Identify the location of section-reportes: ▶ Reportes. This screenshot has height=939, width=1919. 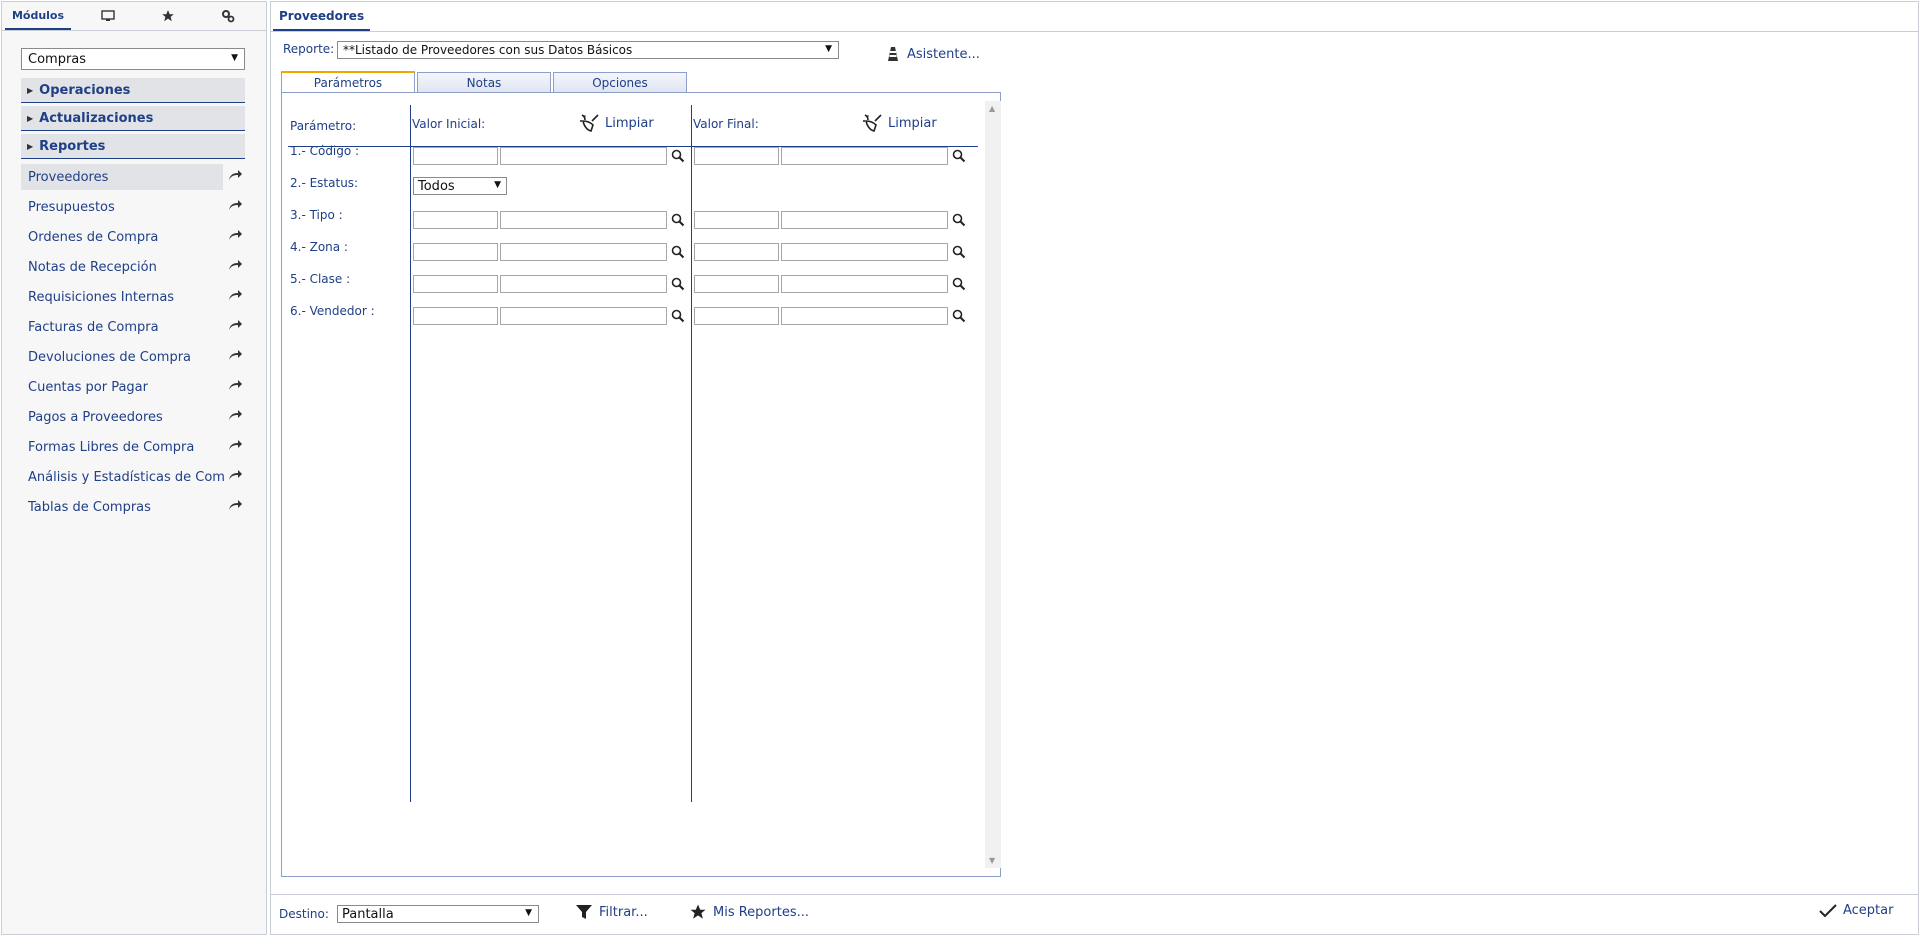
(133, 146).